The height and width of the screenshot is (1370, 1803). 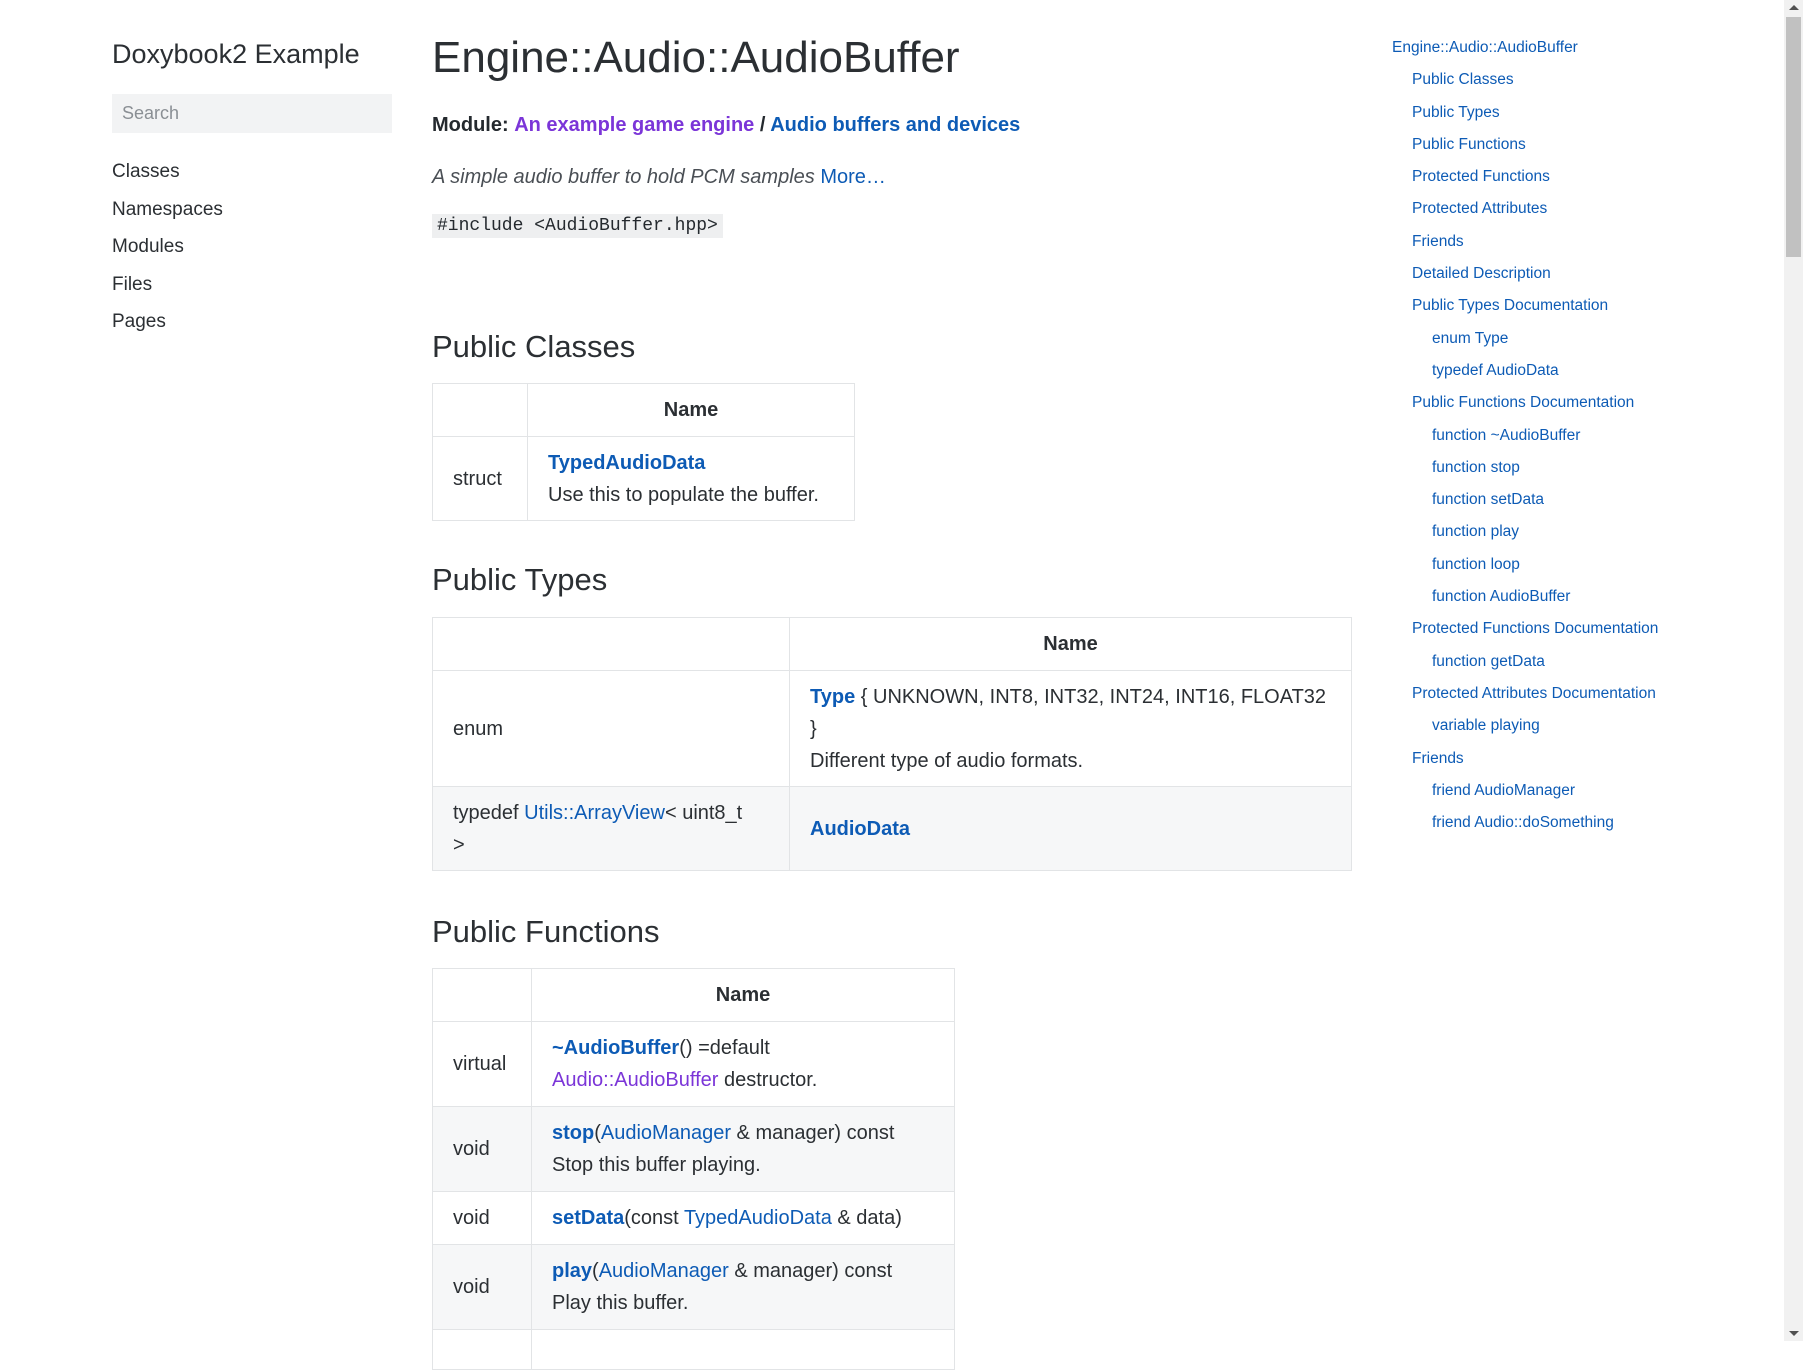 I want to click on toc-item: Protected Functions Documentation, so click(x=1542, y=629).